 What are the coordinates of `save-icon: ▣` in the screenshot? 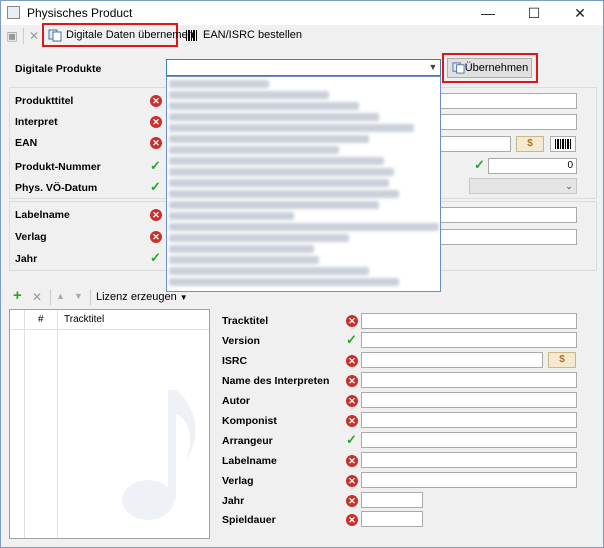 It's located at (12, 36).